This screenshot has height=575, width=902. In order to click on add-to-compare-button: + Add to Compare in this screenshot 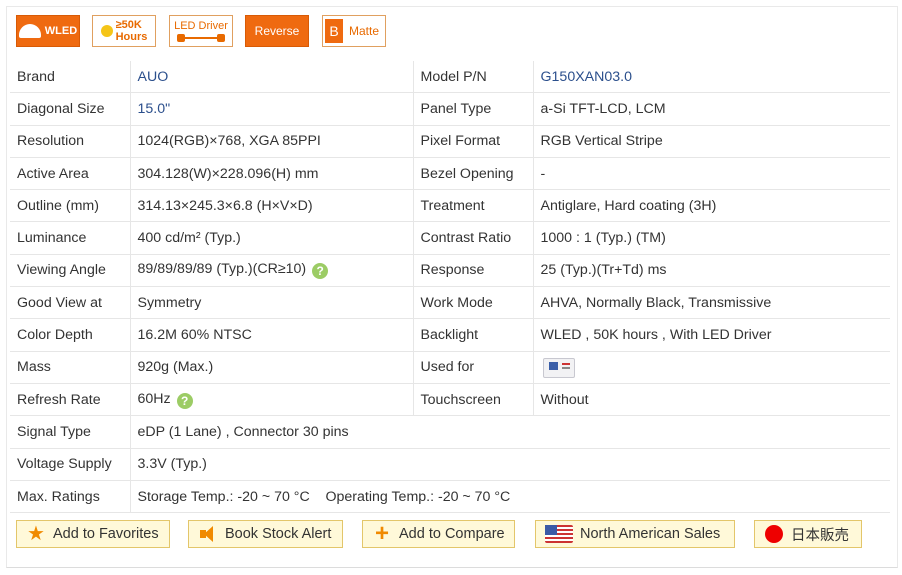, I will do `click(438, 534)`.